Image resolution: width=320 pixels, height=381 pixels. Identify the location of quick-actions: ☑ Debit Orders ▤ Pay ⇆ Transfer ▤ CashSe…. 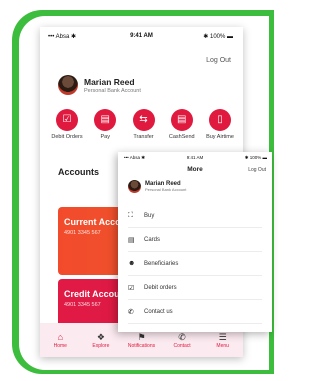
(143, 124).